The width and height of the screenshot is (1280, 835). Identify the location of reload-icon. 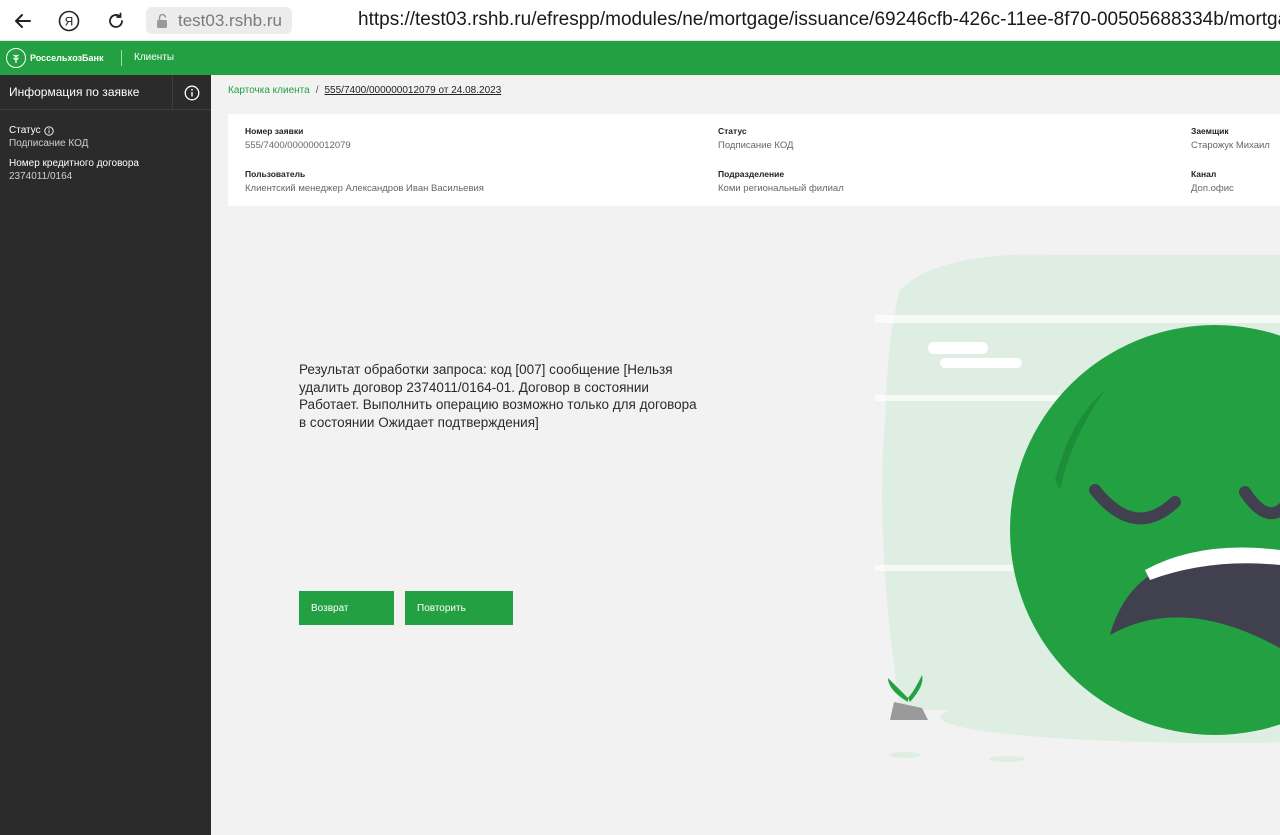
(116, 21).